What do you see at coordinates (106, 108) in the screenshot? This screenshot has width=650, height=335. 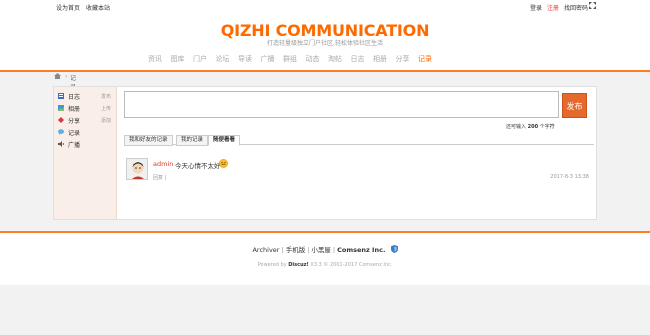 I see `sidebar-item-action: 上传` at bounding box center [106, 108].